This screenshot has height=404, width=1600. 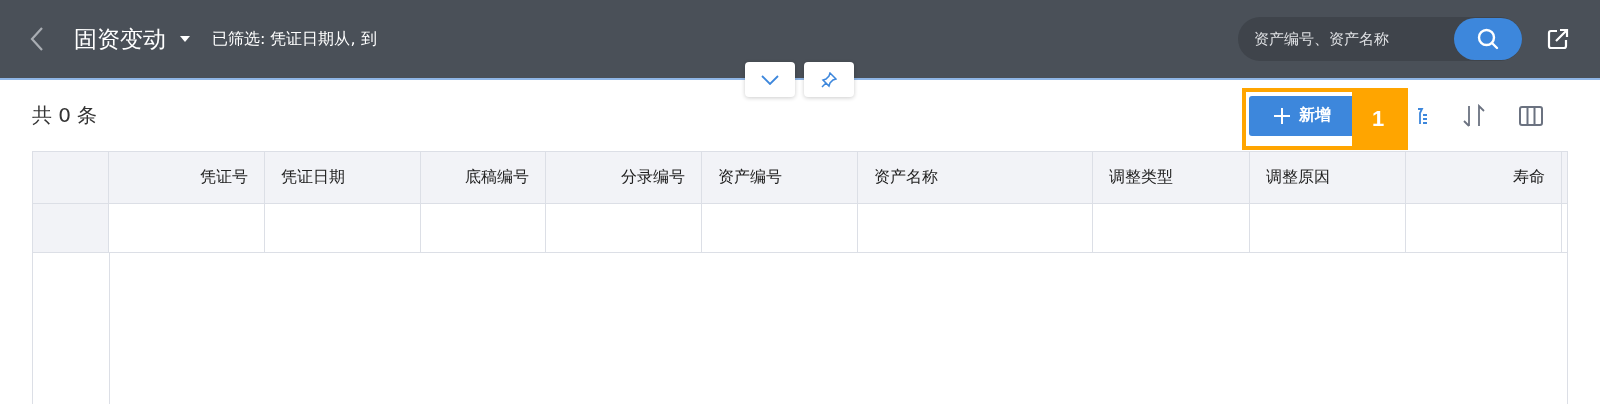 I want to click on plus-icon, so click(x=1282, y=115).